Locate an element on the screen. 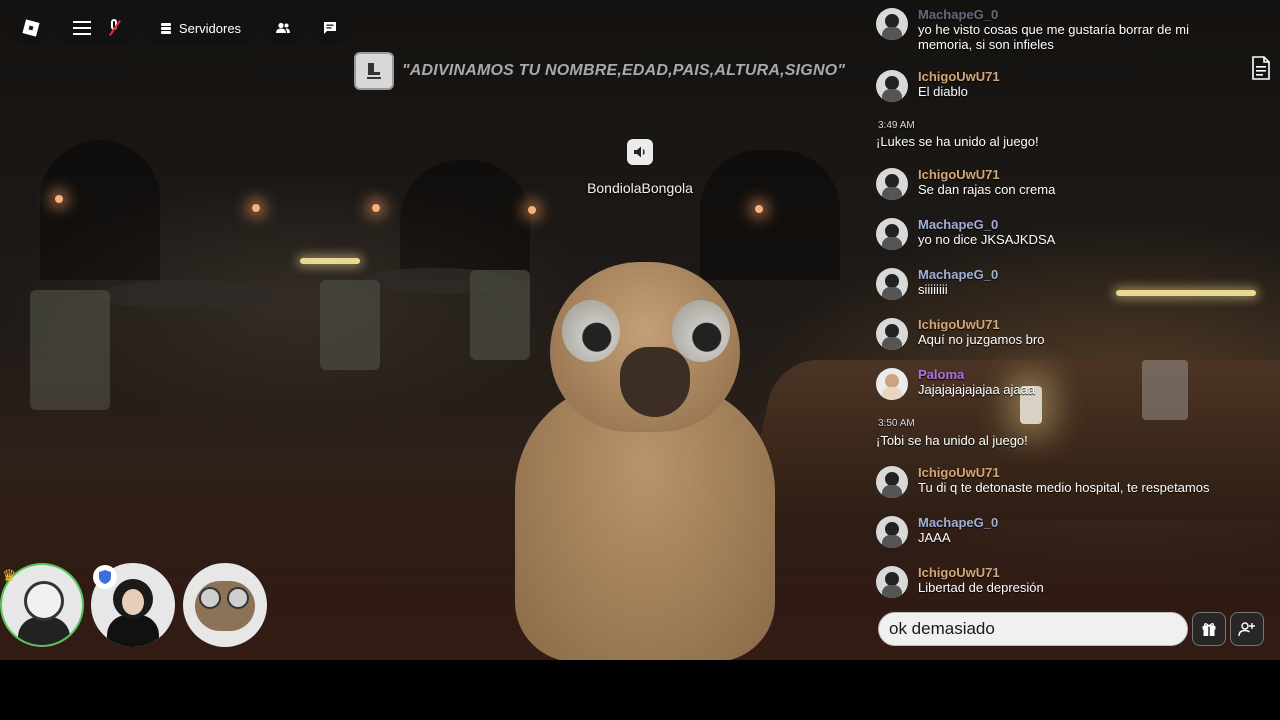  document-icon is located at coordinates (1261, 68).